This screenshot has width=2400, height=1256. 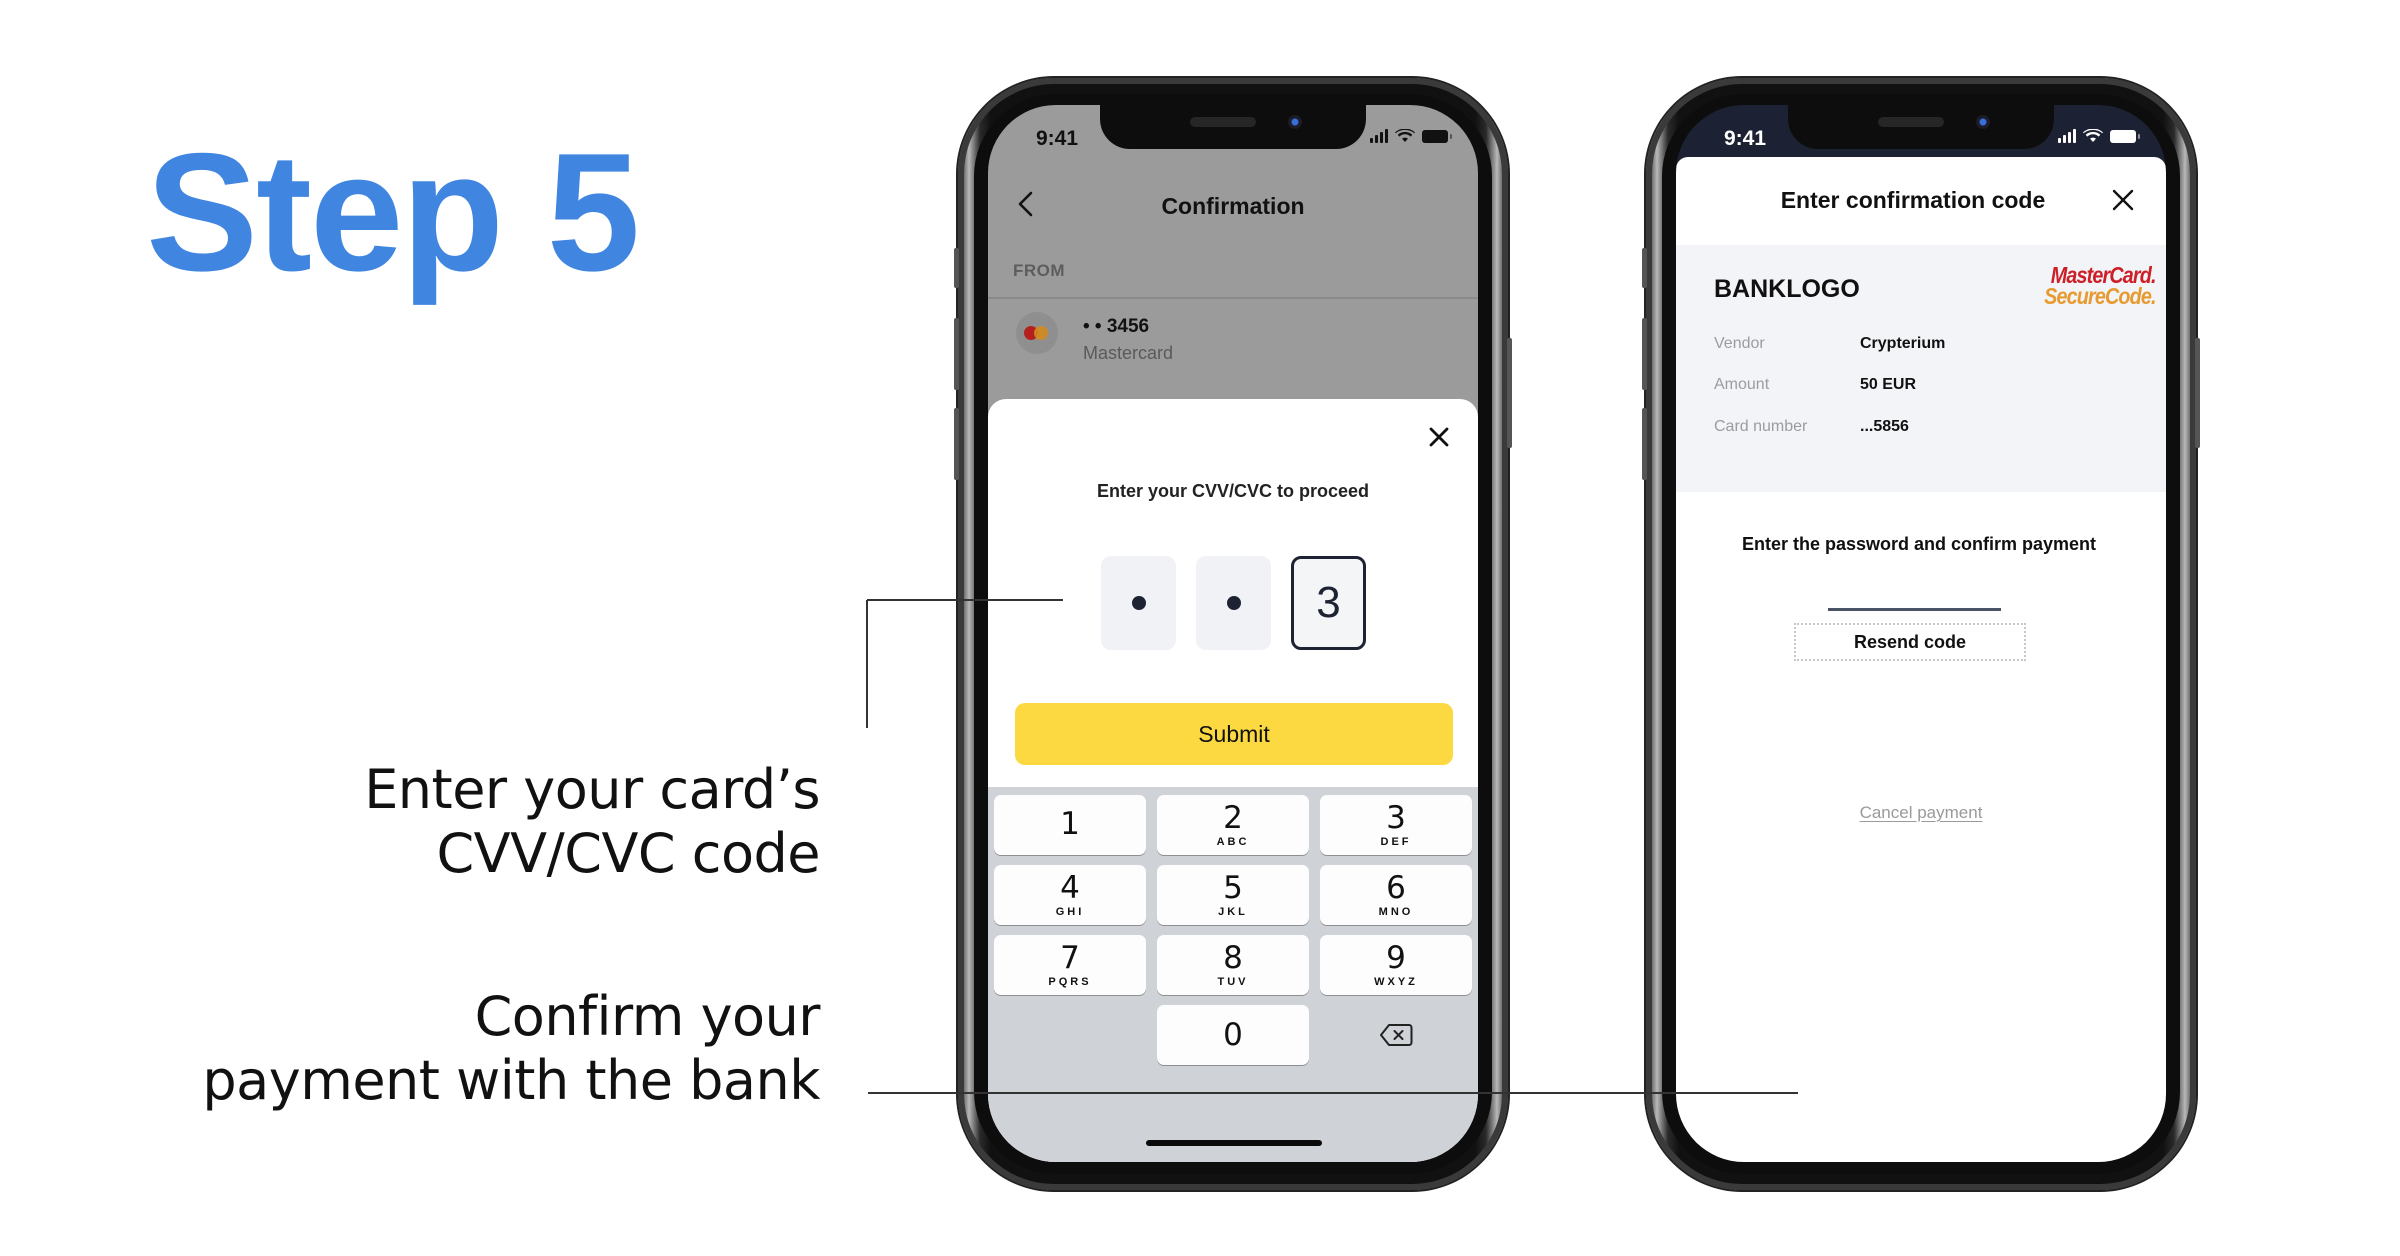 I want to click on key-letters: GHI, so click(x=1070, y=911).